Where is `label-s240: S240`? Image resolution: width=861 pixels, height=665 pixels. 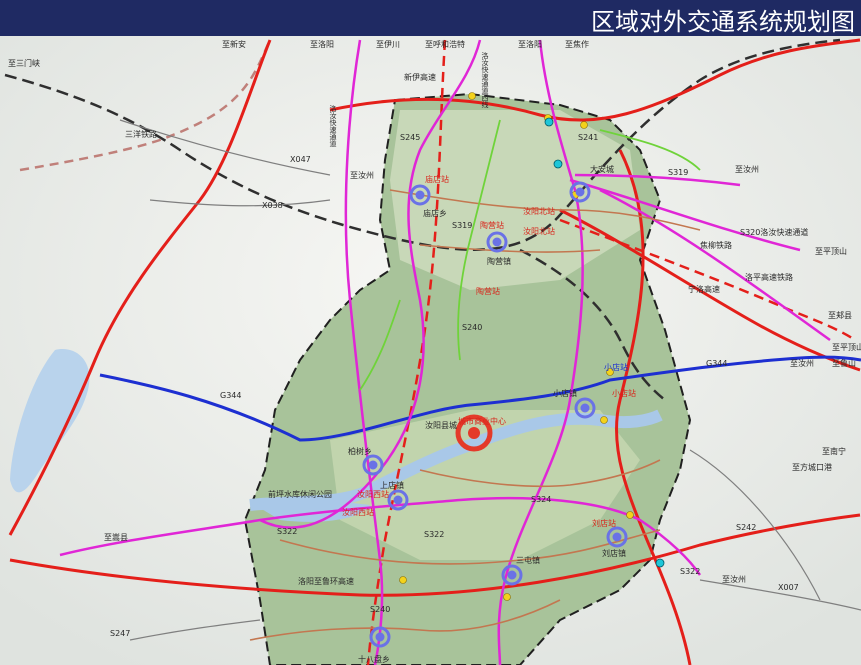
label-s240: S240 is located at coordinates (472, 327).